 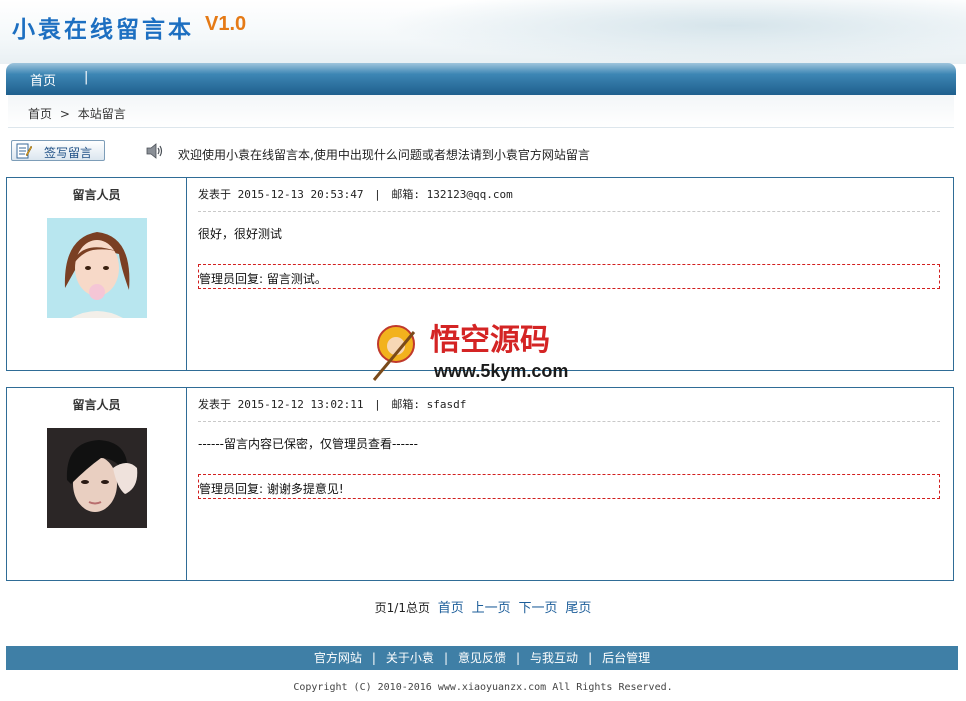 I want to click on footer-link-official-site: 官方网站, so click(x=338, y=658).